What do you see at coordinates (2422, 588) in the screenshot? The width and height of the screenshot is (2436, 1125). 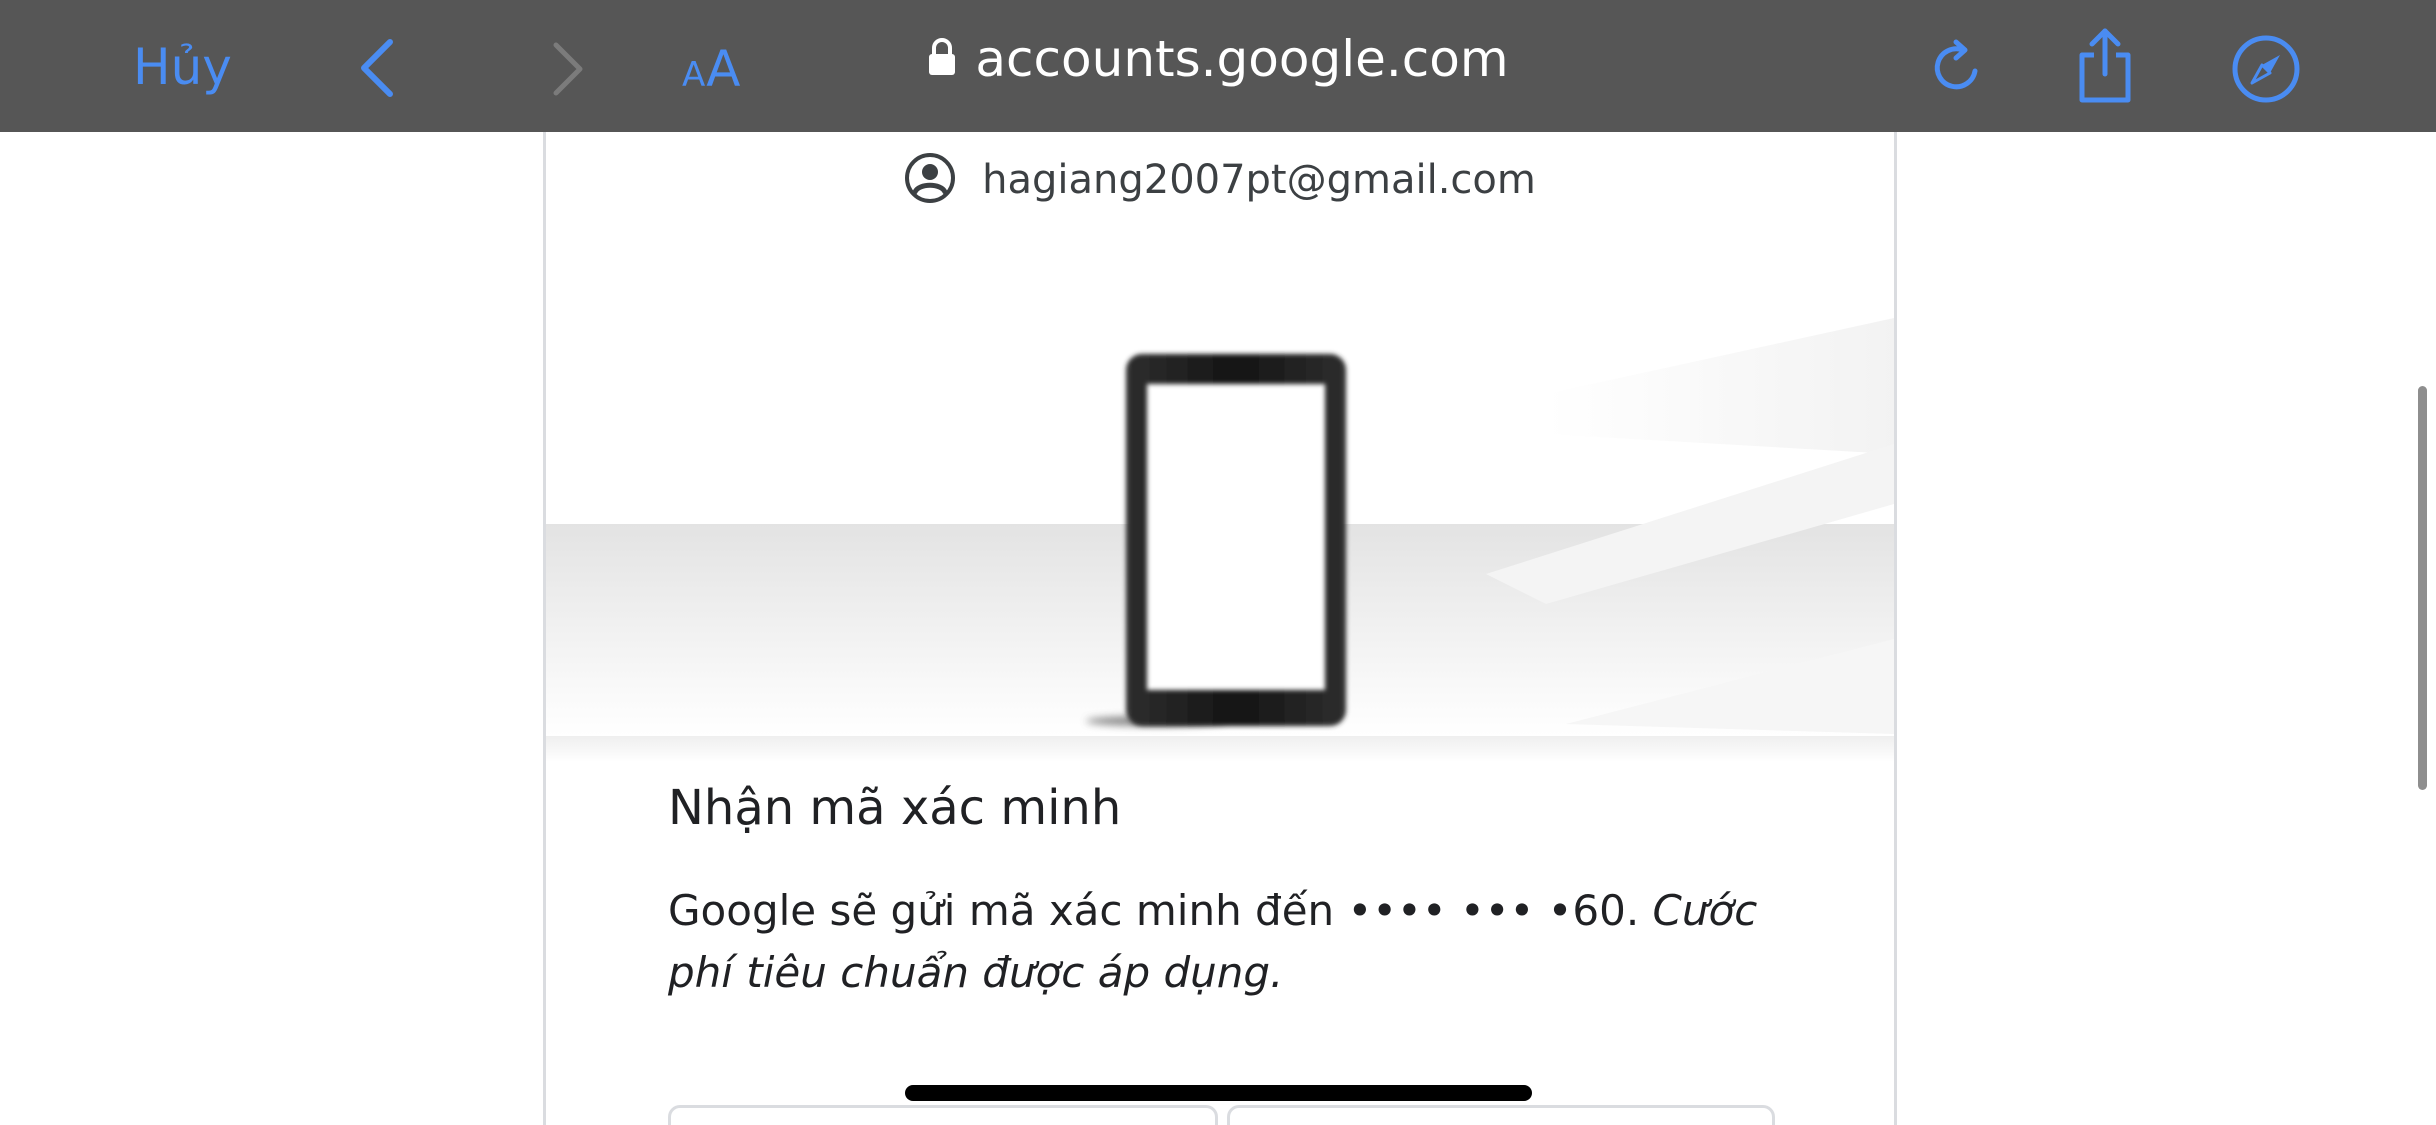 I see `page-scrollbar` at bounding box center [2422, 588].